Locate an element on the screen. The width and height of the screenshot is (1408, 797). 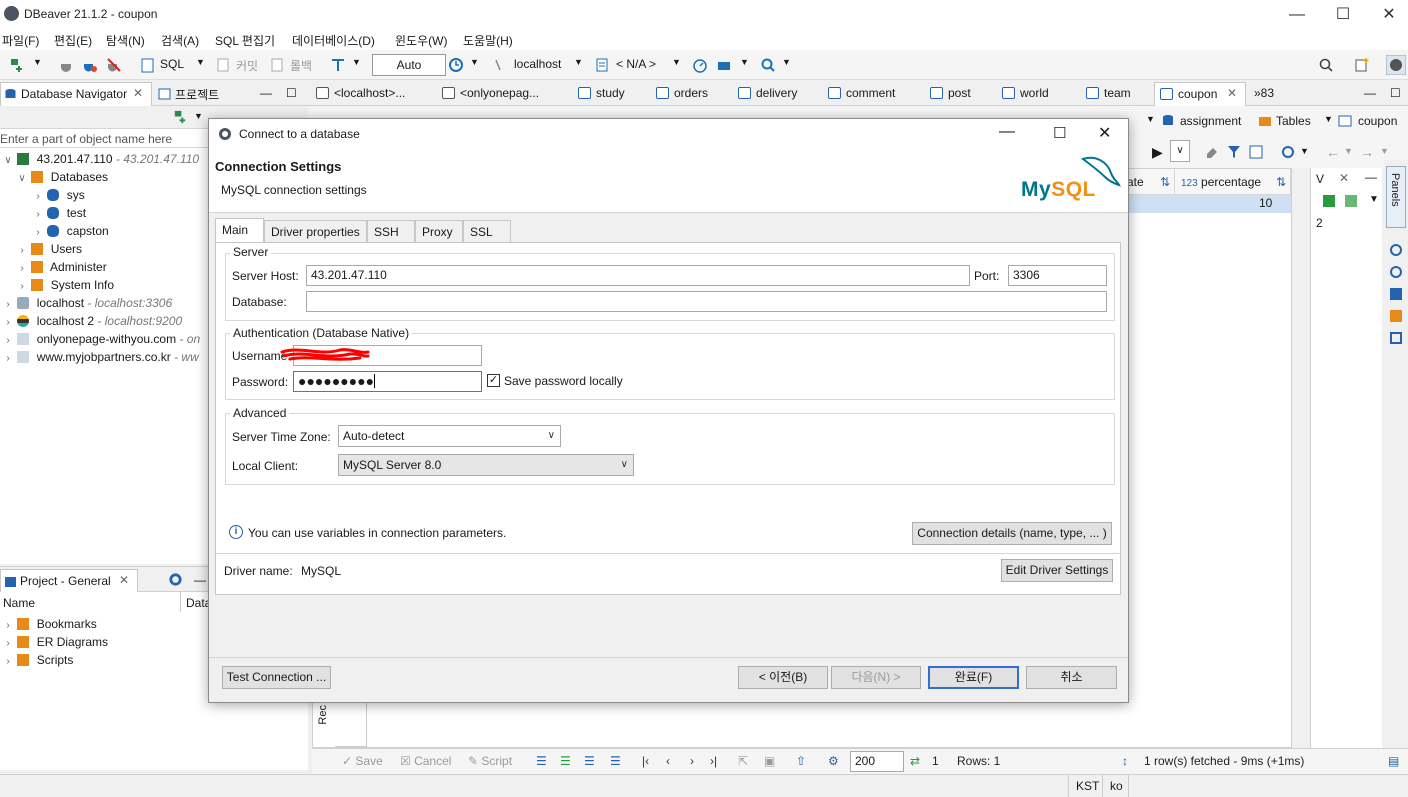
connect-icon is located at coordinates (66, 65).